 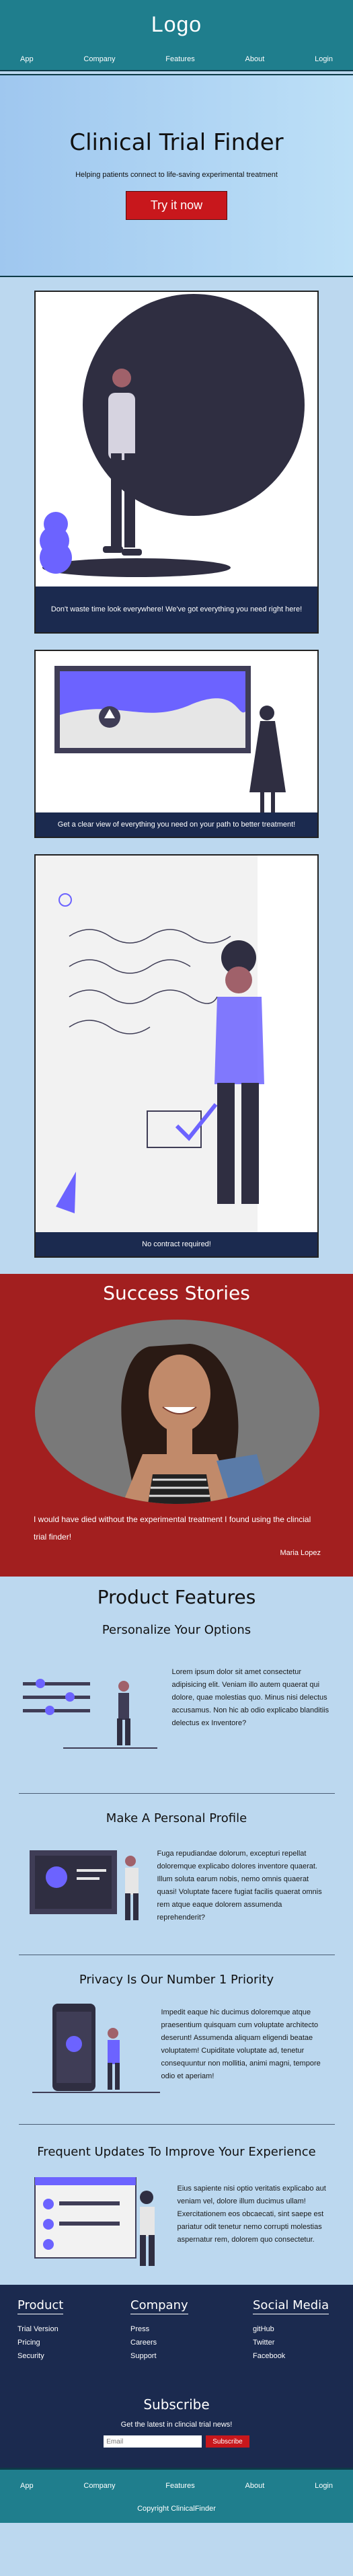 What do you see at coordinates (300, 1553) in the screenshot?
I see `testimonial-author: Maria Lopez` at bounding box center [300, 1553].